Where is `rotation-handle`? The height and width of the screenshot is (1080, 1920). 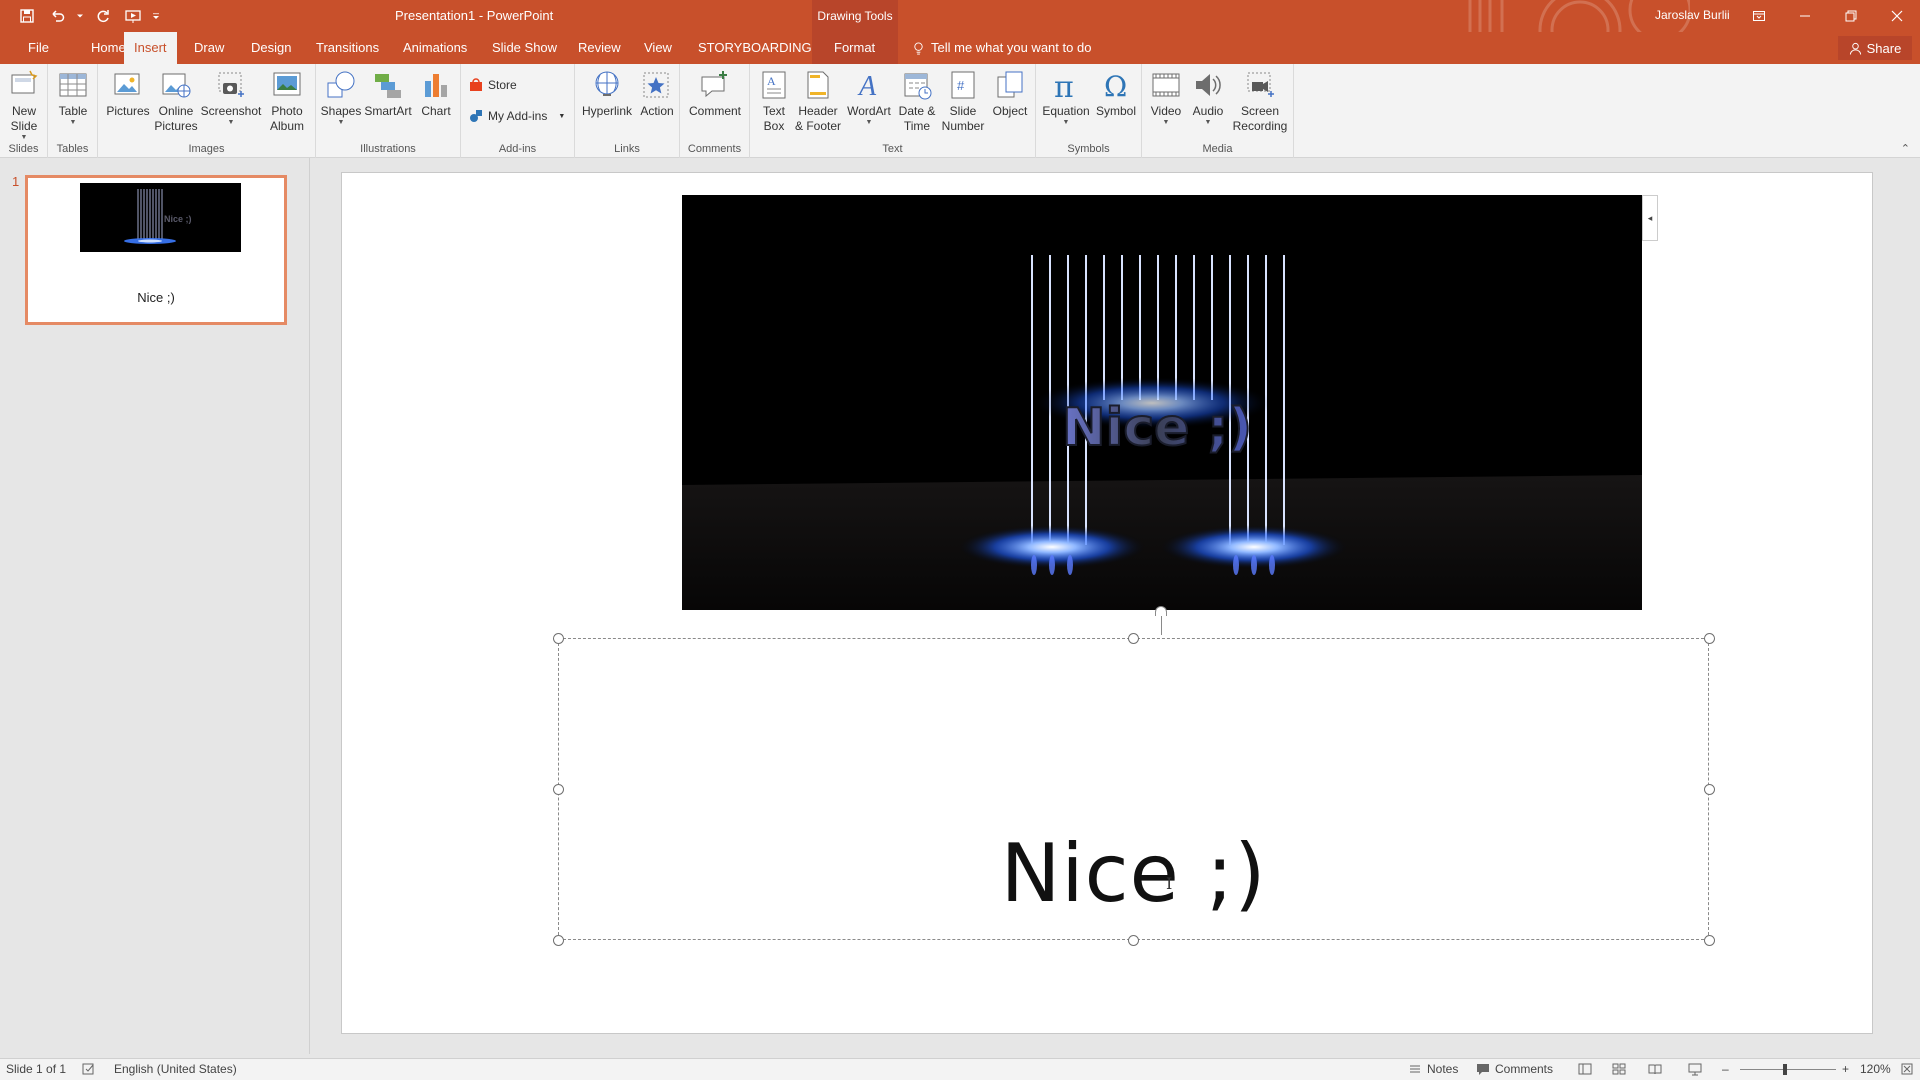
rotation-handle is located at coordinates (1161, 611).